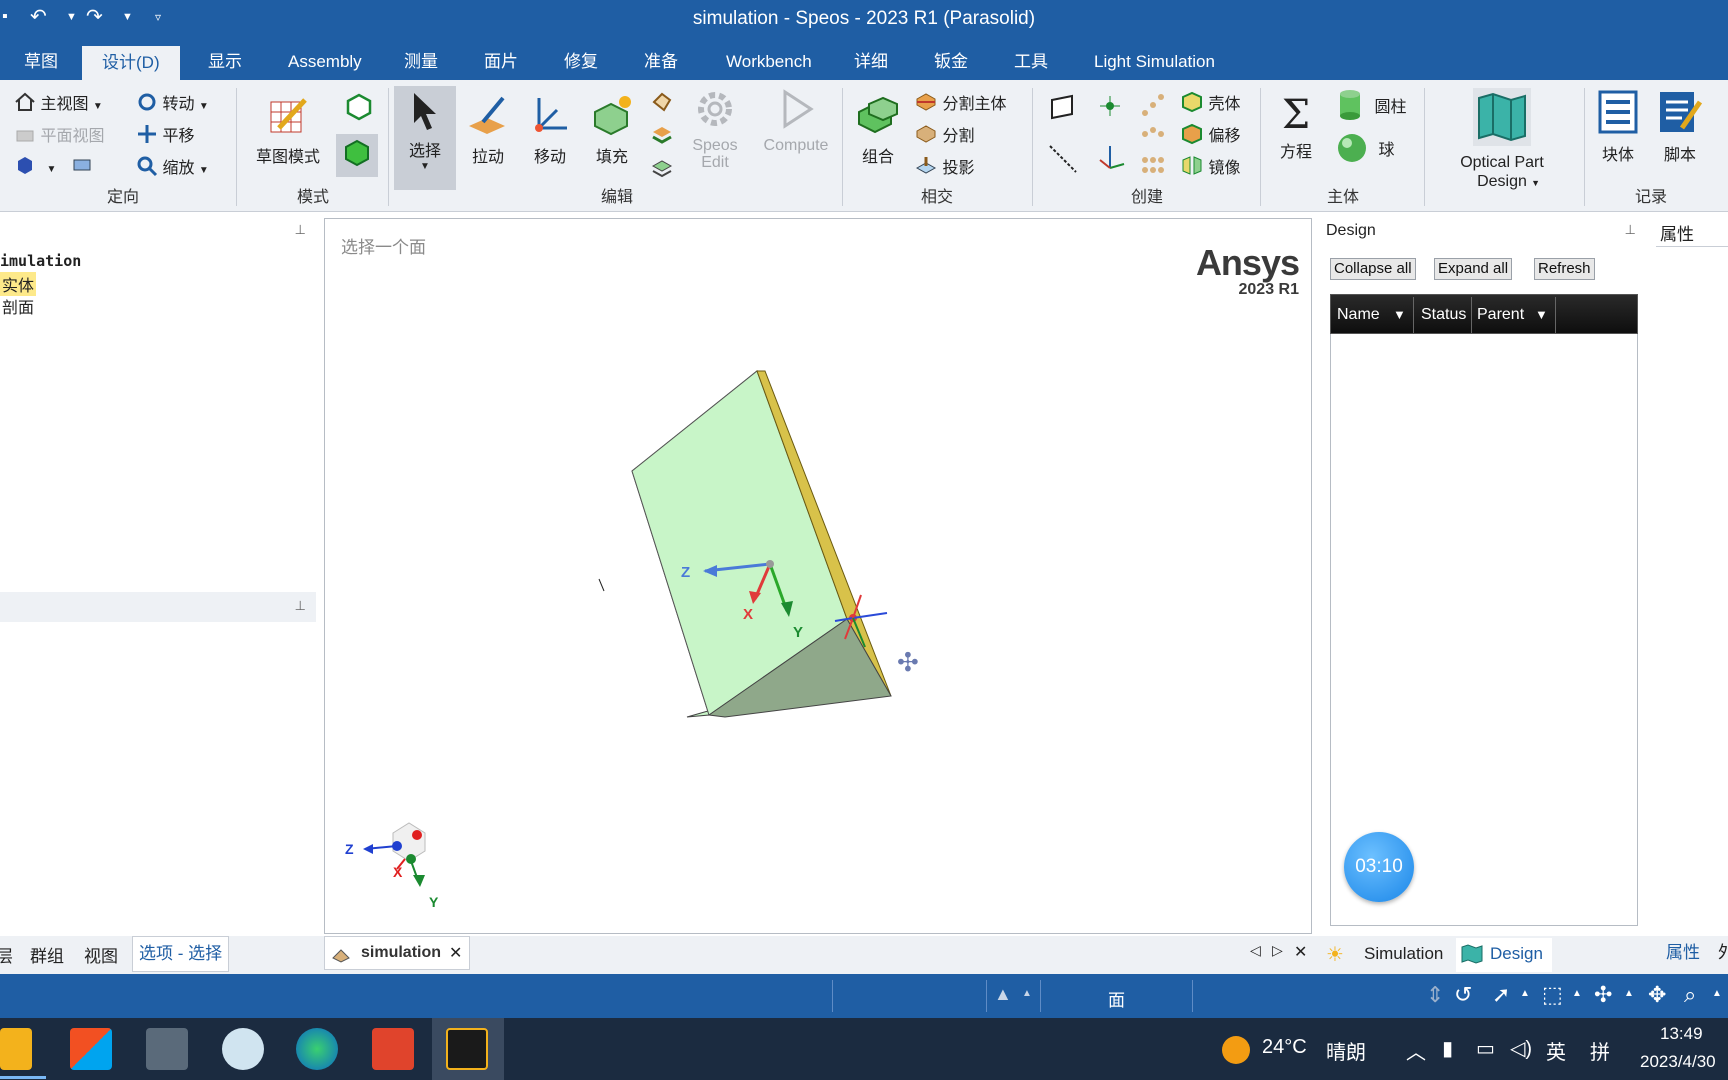 This screenshot has width=1728, height=1080. I want to click on tab-workbench: Workbench, so click(769, 65).